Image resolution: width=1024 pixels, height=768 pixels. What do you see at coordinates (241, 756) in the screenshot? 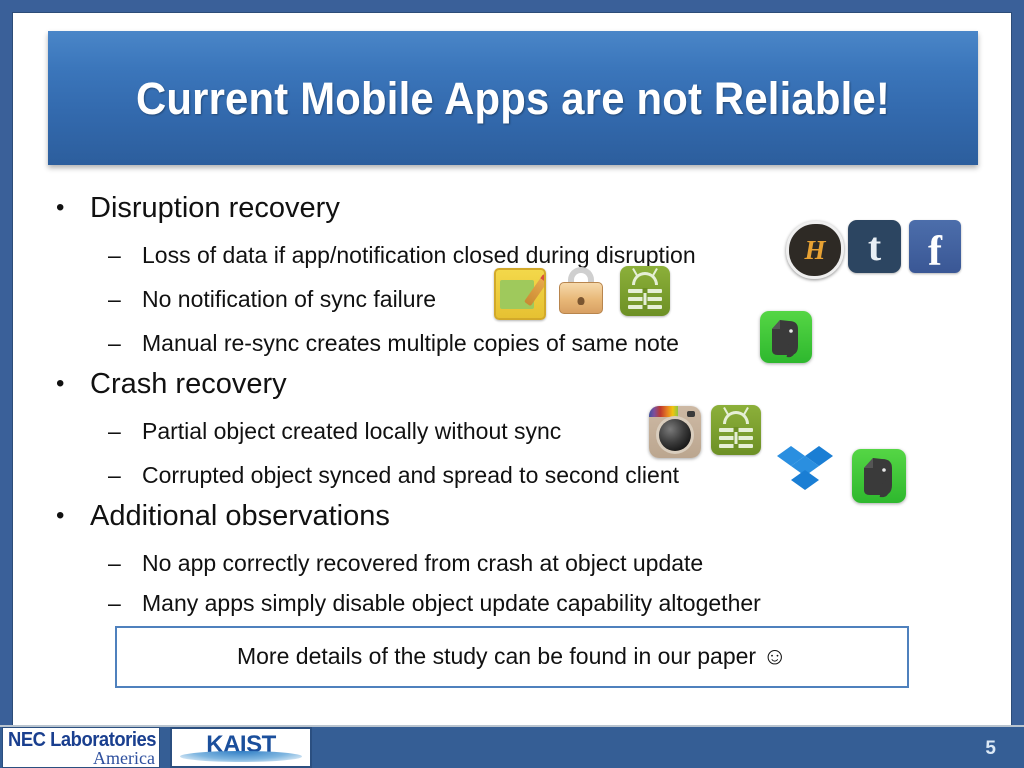
I see `kaist-swoosh-shape` at bounding box center [241, 756].